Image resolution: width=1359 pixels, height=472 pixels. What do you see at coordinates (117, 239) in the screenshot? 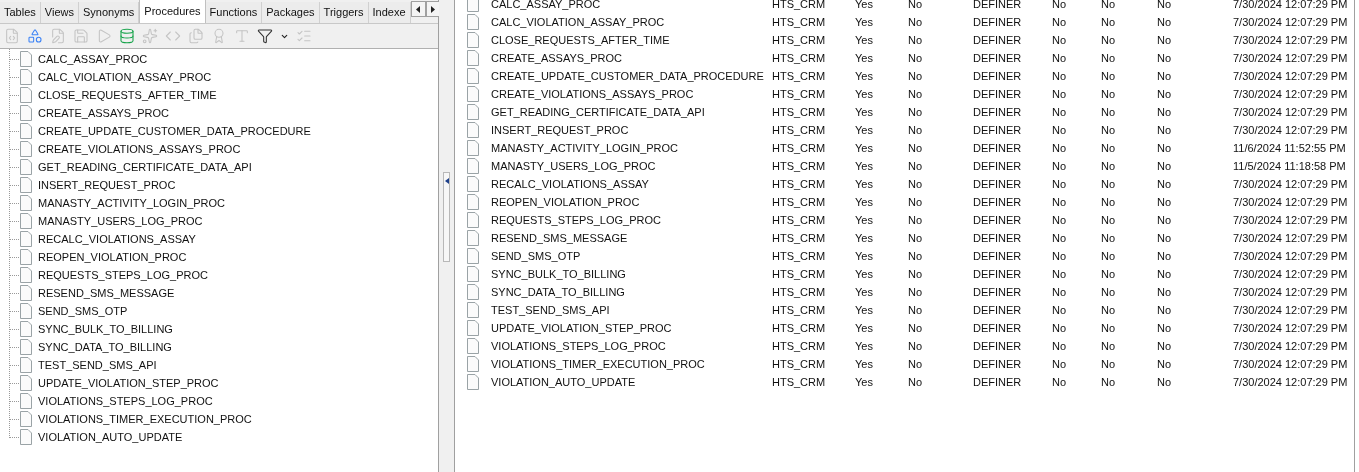
I see `tree-item: RECALC_VIOLATIONS_ASSAY` at bounding box center [117, 239].